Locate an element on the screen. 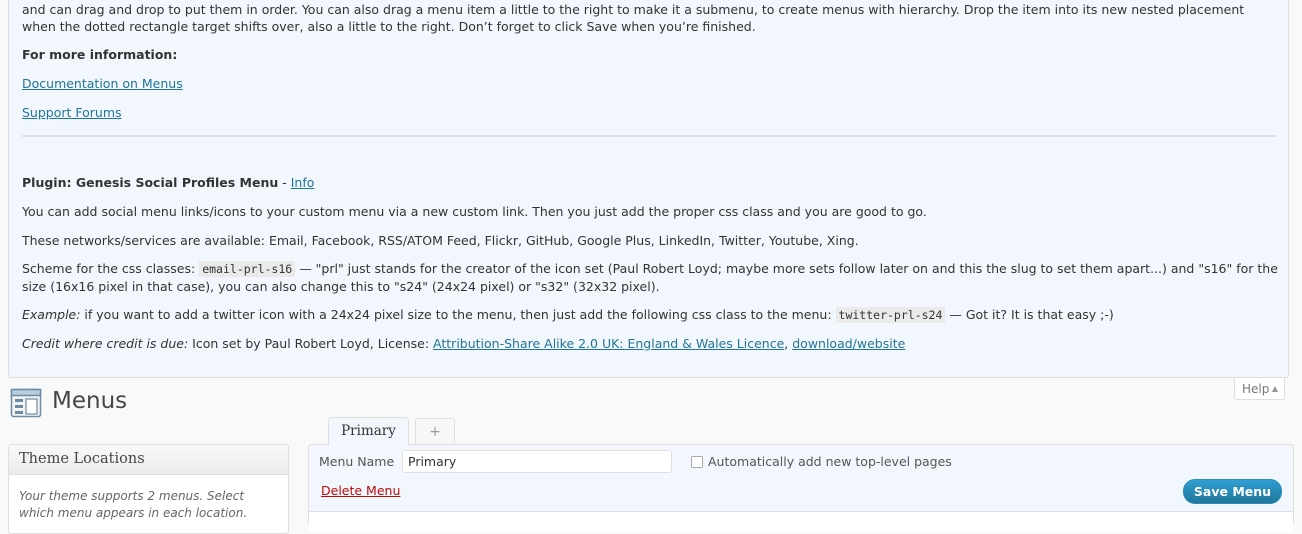 The image size is (1302, 534). tab-primary: Primary is located at coordinates (368, 431).